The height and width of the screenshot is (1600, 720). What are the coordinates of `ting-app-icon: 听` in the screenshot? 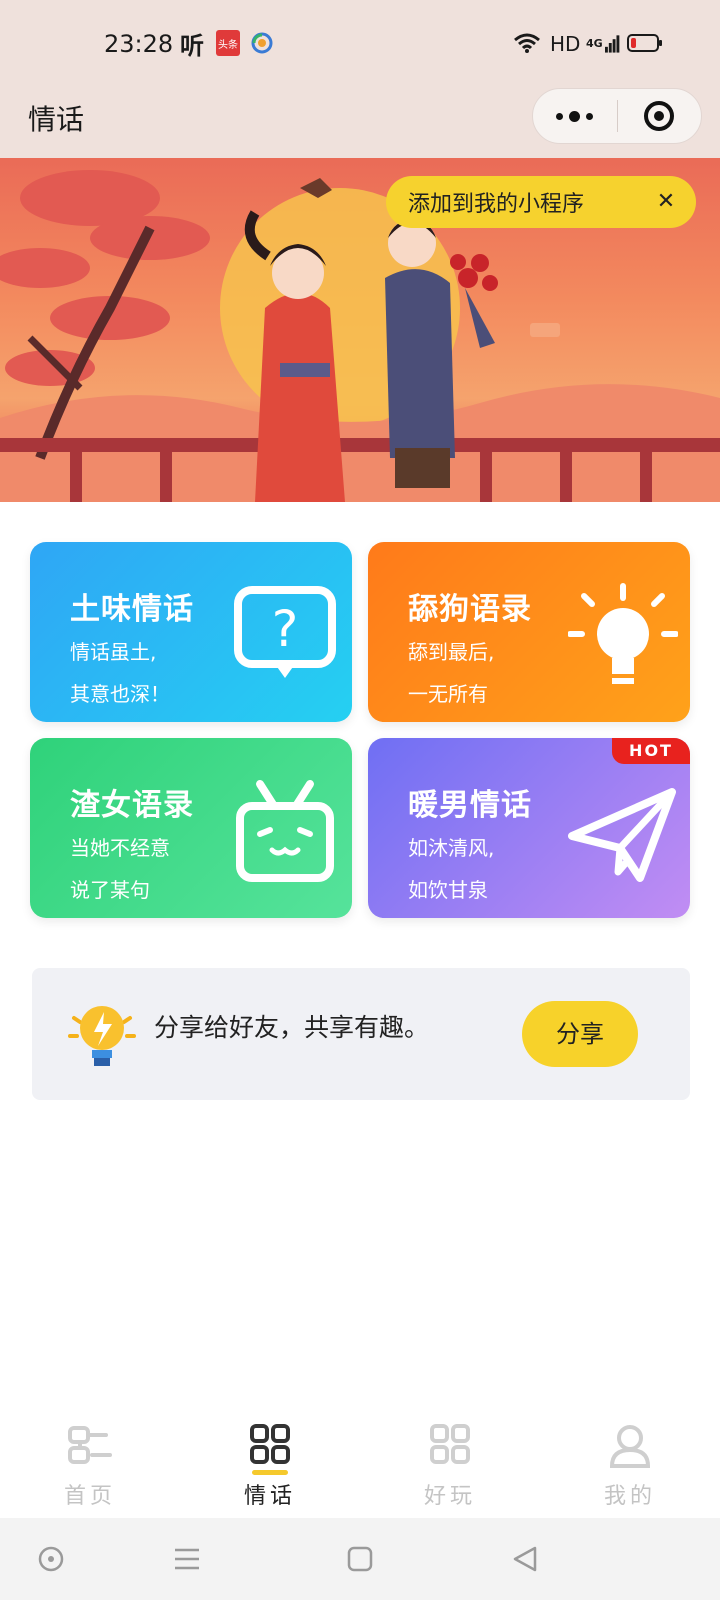 It's located at (192, 45).